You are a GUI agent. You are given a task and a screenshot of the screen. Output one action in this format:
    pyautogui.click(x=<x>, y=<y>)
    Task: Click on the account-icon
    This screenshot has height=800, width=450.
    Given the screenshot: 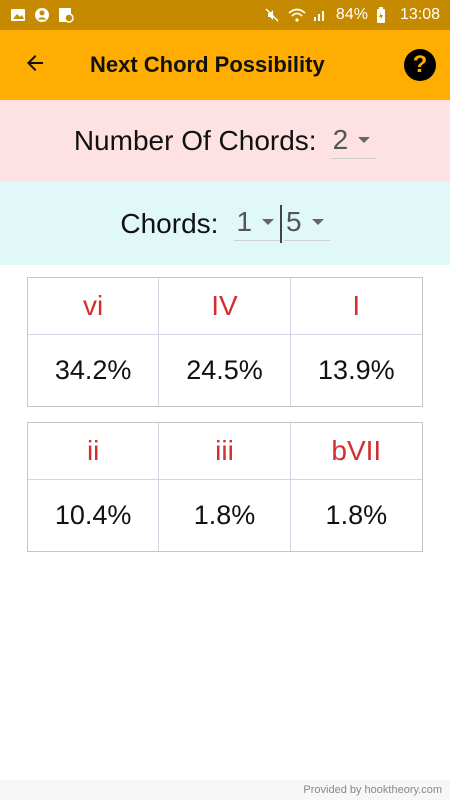 What is the action you would take?
    pyautogui.click(x=42, y=15)
    